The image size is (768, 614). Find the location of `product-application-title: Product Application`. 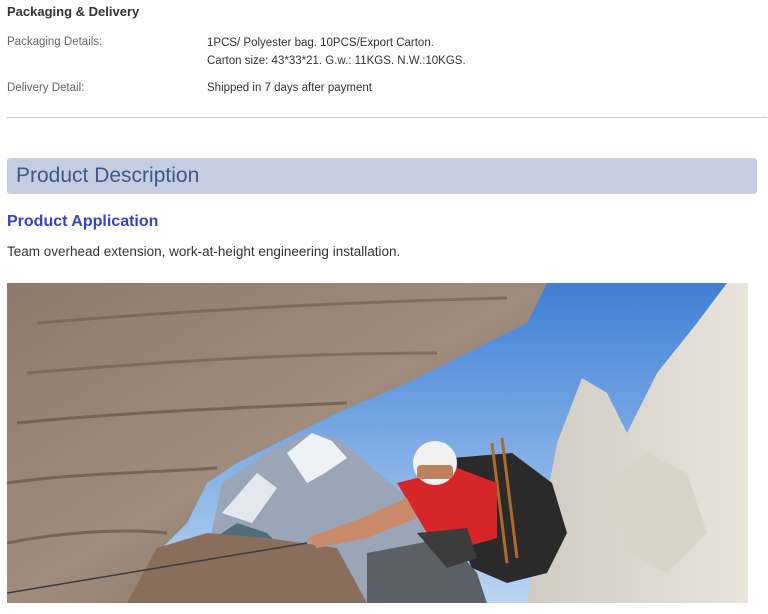

product-application-title: Product Application is located at coordinates (83, 221).